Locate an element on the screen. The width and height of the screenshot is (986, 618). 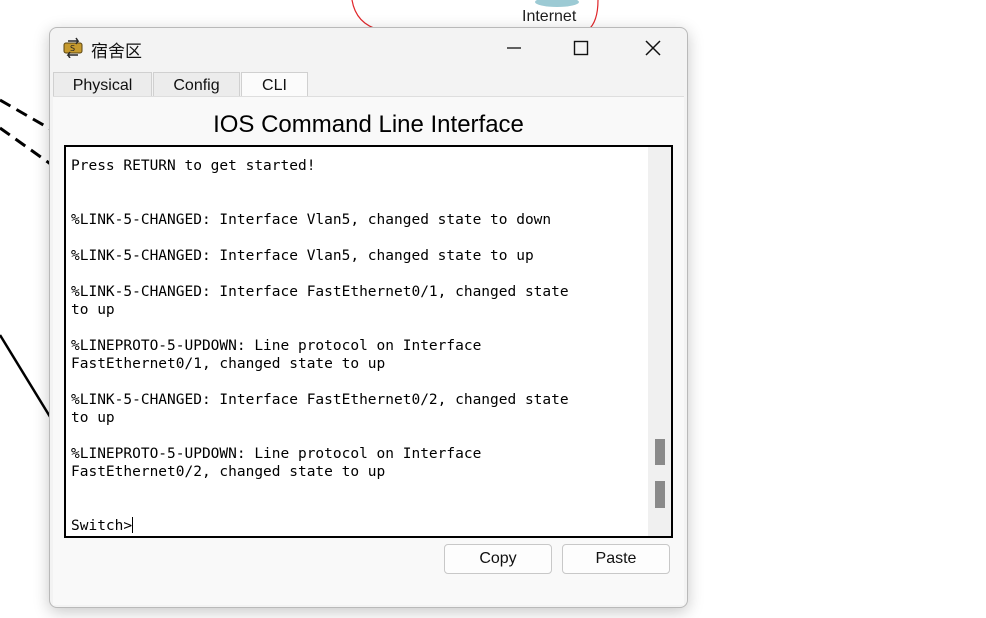
close-button is located at coordinates (653, 48).